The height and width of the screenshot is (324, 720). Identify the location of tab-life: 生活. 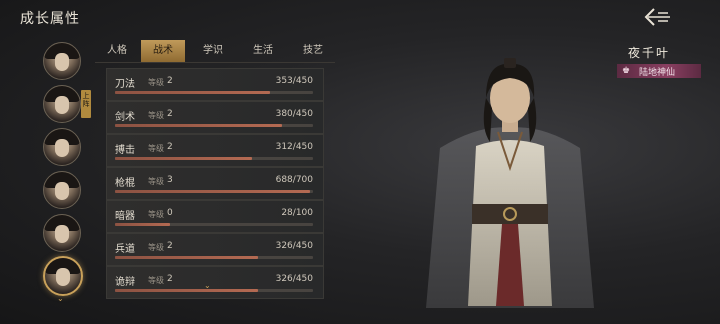
(263, 51).